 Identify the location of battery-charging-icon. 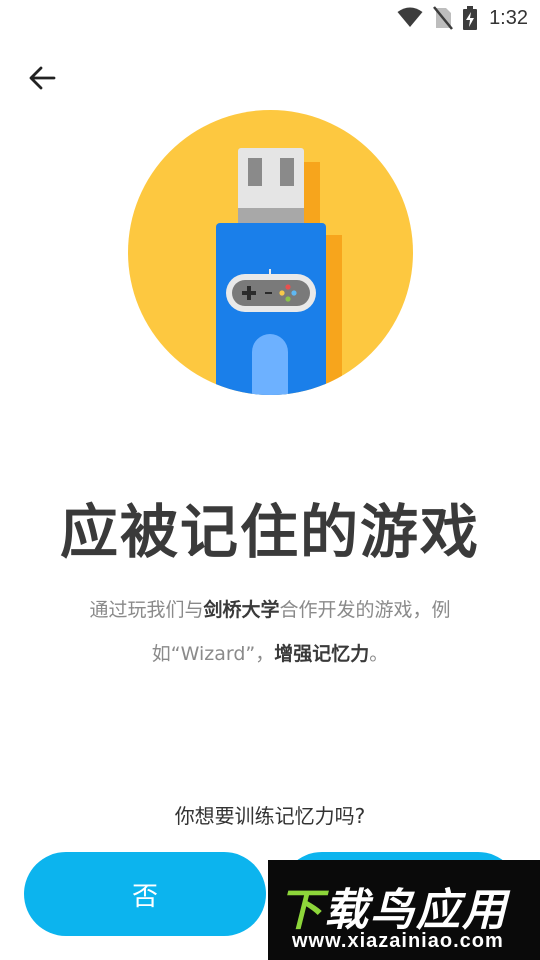
(470, 18).